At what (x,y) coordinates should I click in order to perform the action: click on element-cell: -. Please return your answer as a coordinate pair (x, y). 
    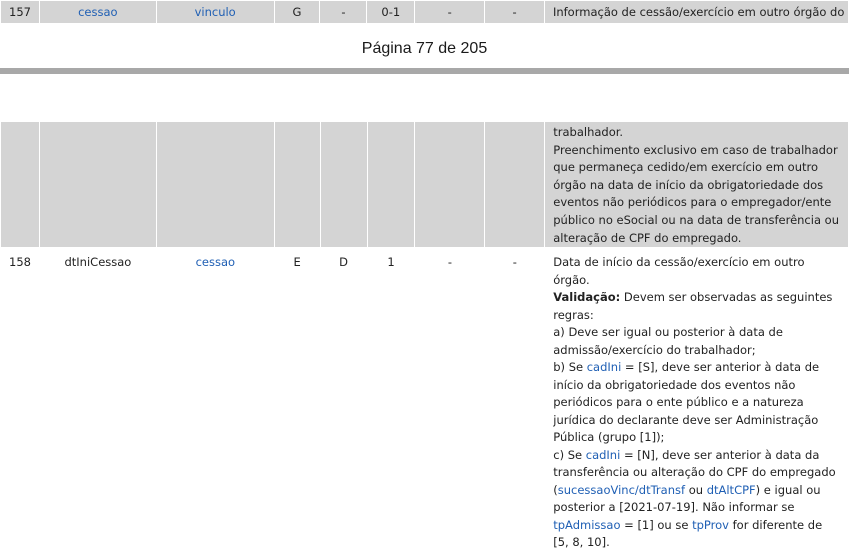
    Looking at the image, I should click on (343, 12).